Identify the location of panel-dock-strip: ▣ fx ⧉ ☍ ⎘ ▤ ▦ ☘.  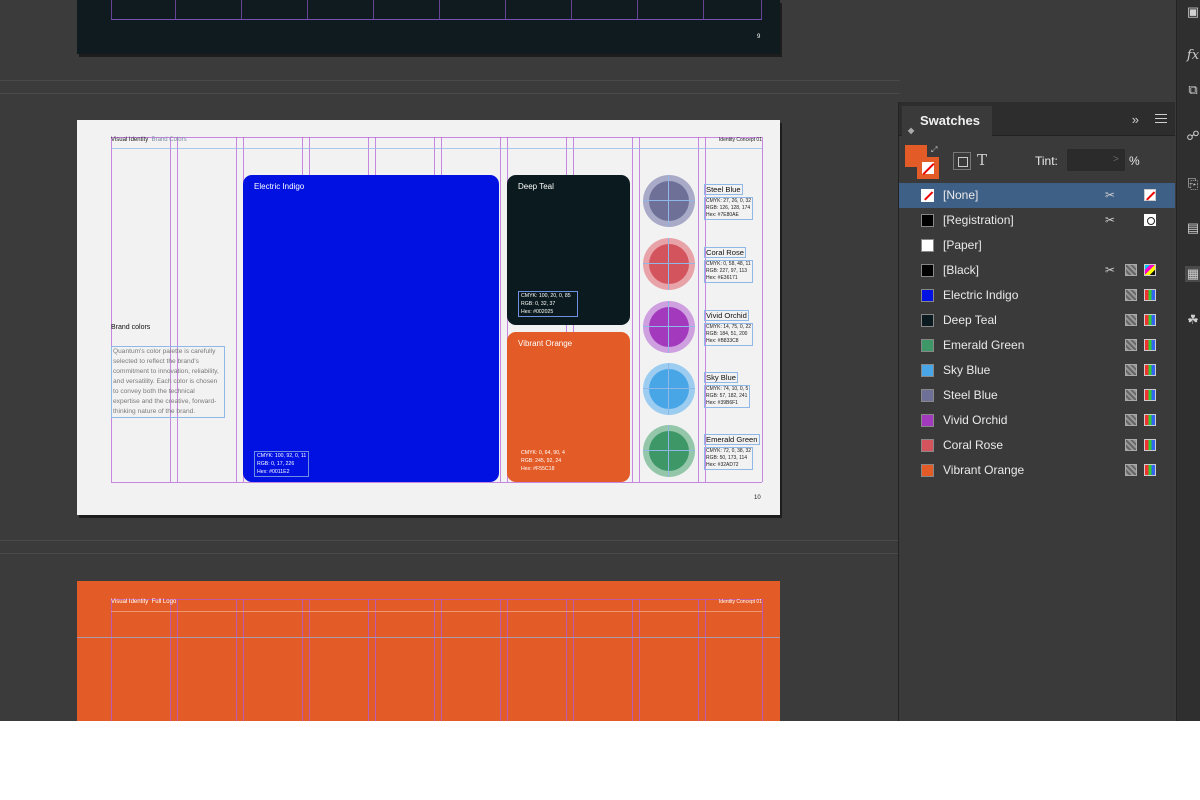
(1188, 360).